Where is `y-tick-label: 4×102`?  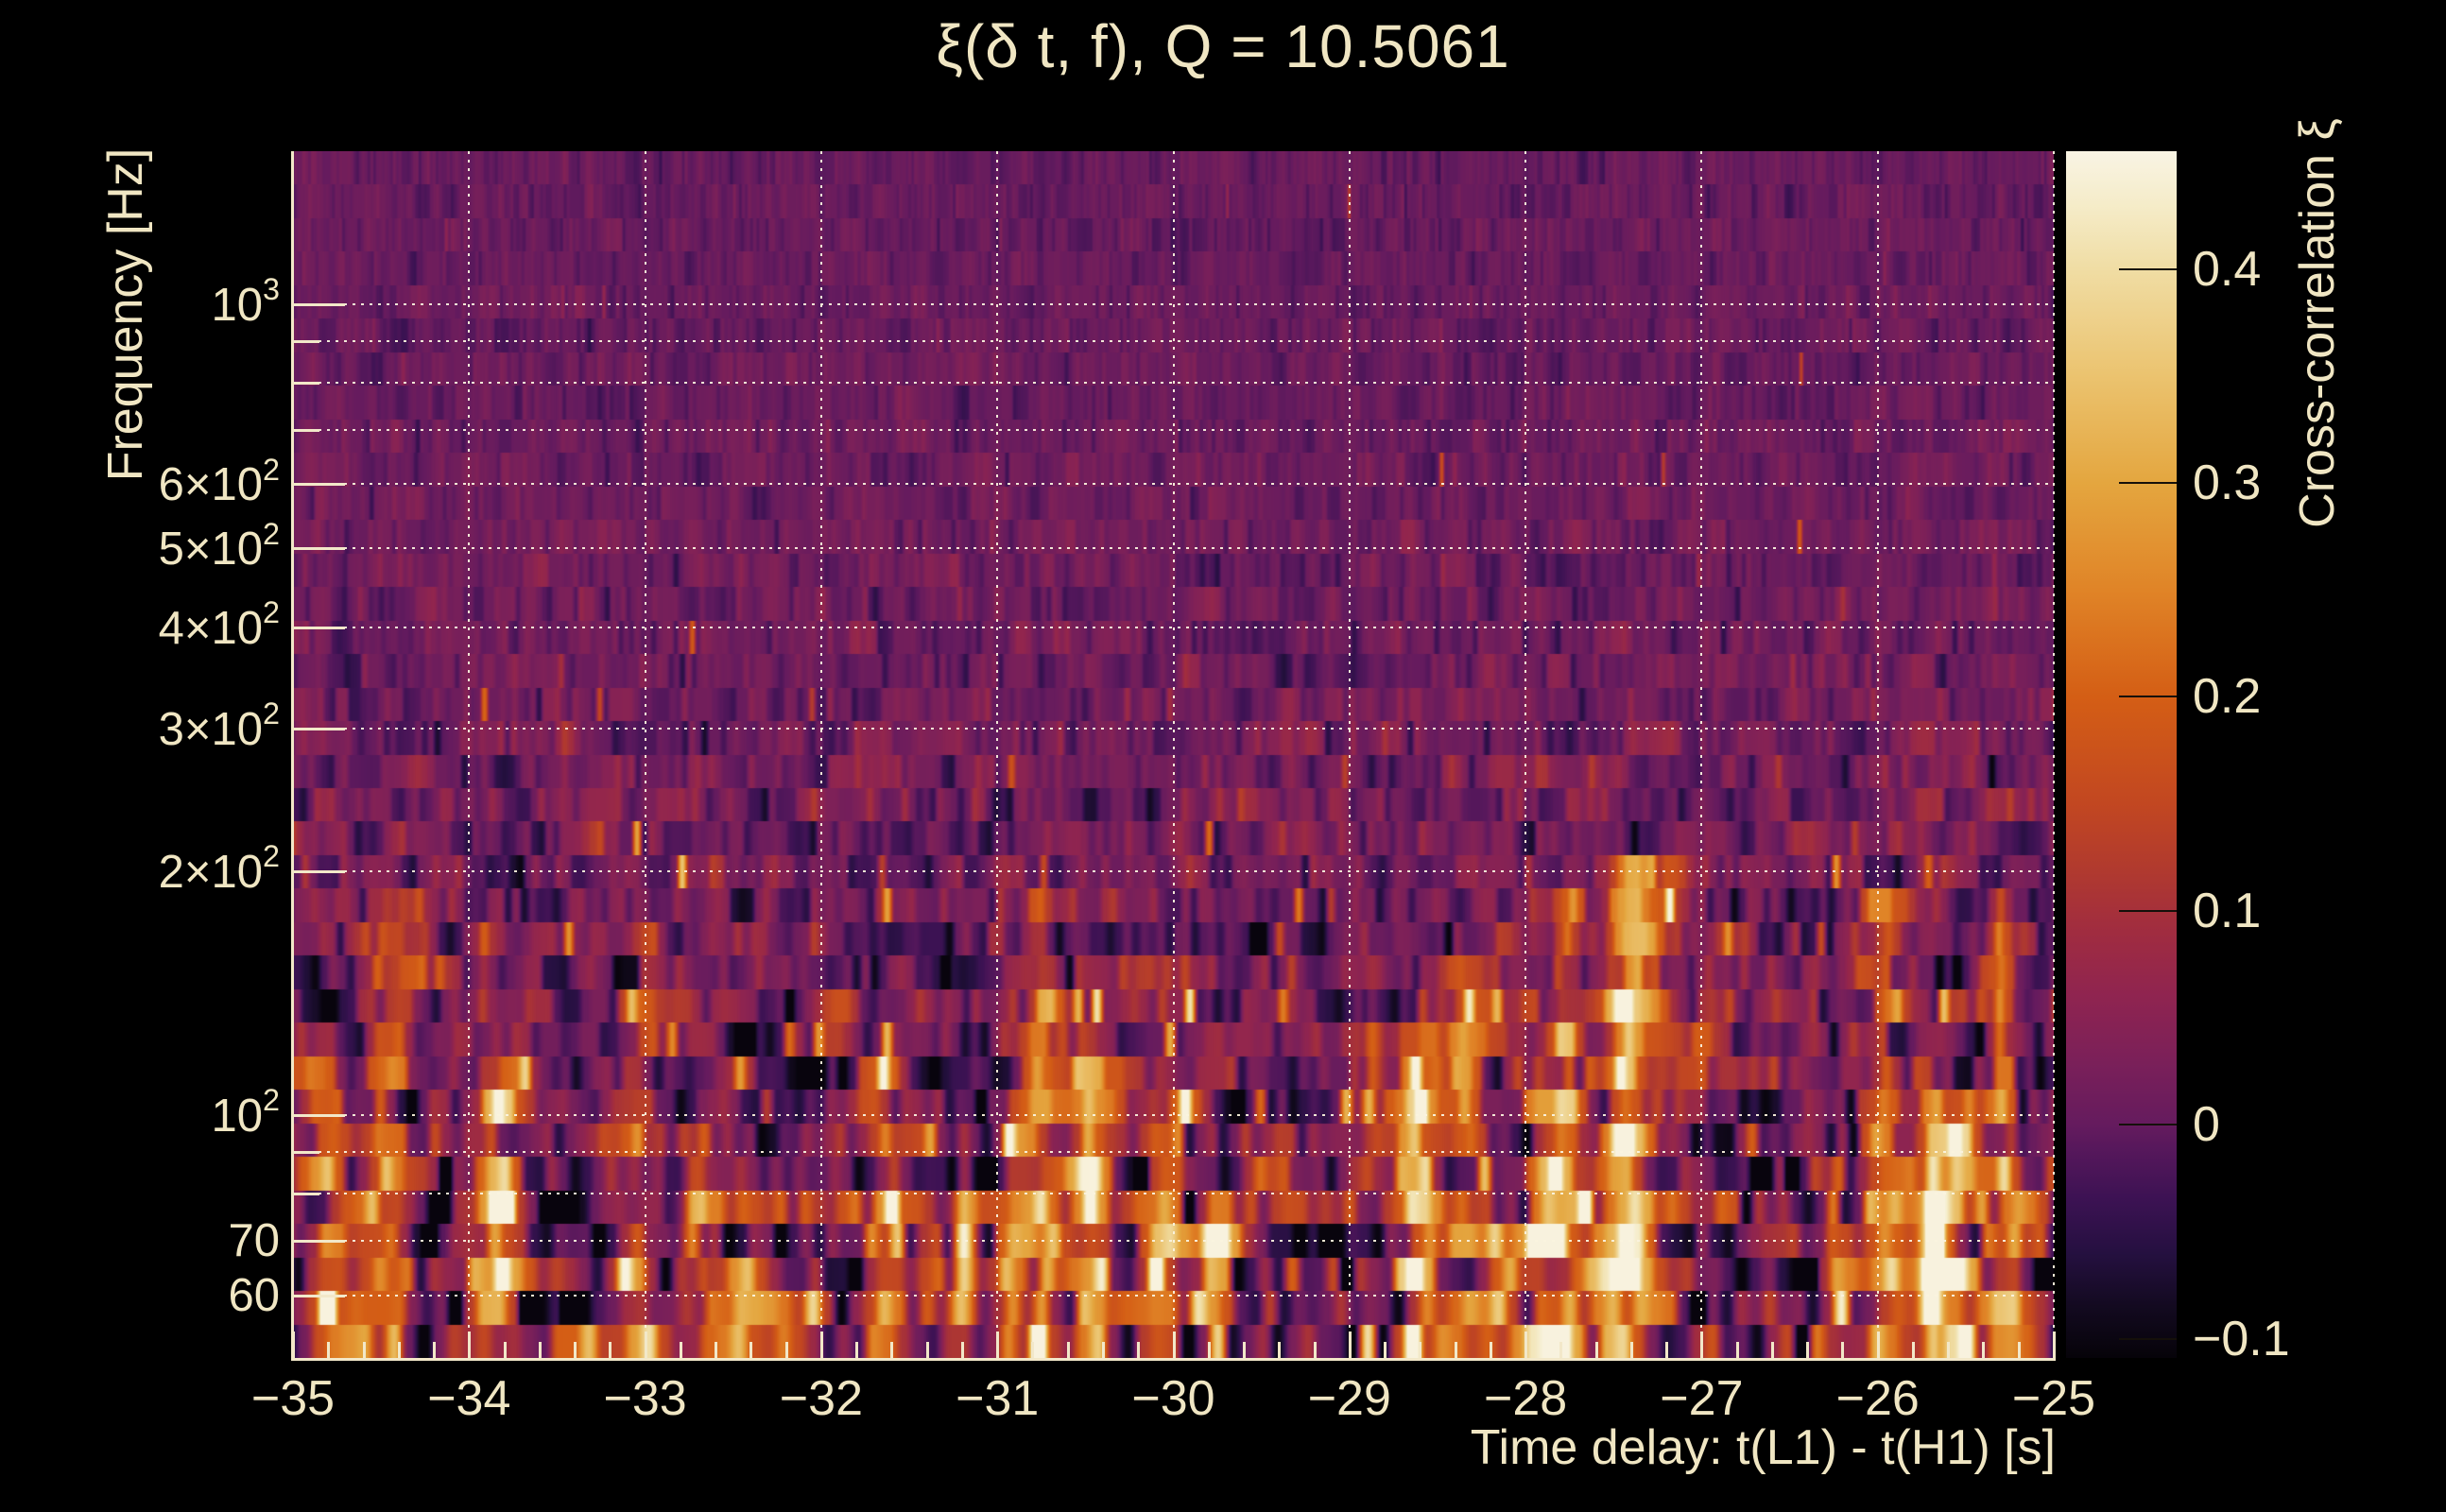
y-tick-label: 4×102 is located at coordinates (219, 624).